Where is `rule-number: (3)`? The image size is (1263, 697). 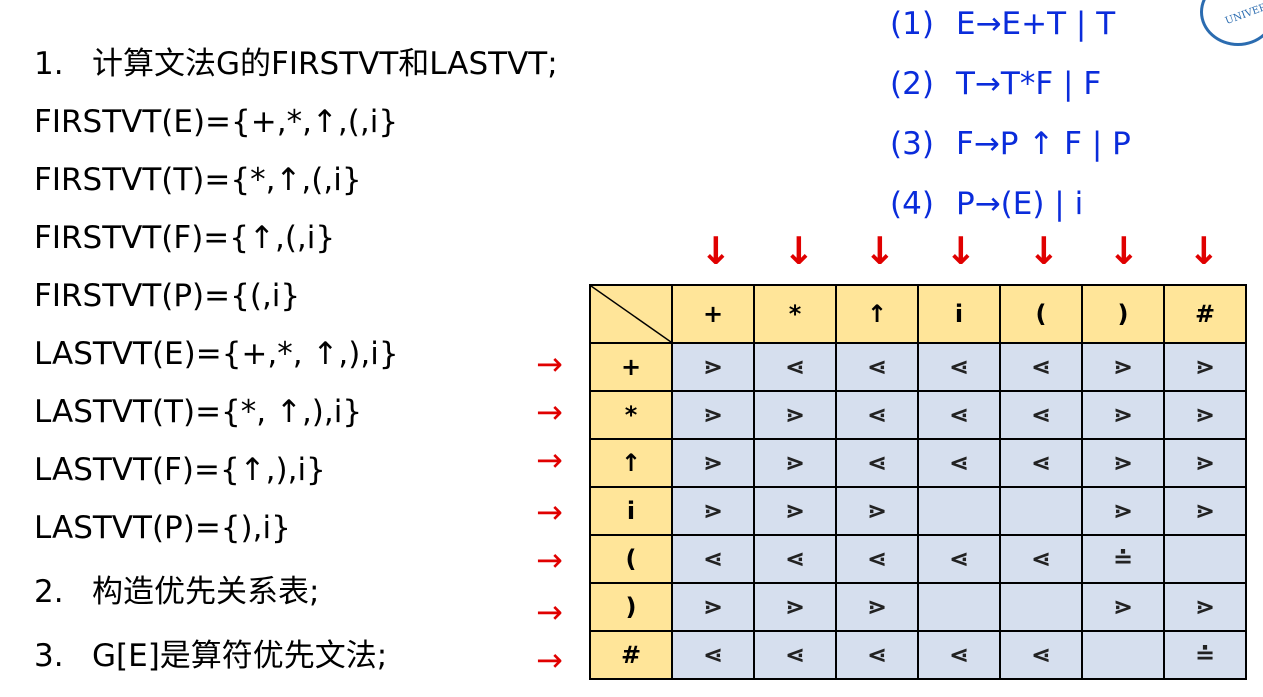
rule-number: (3) is located at coordinates (912, 144).